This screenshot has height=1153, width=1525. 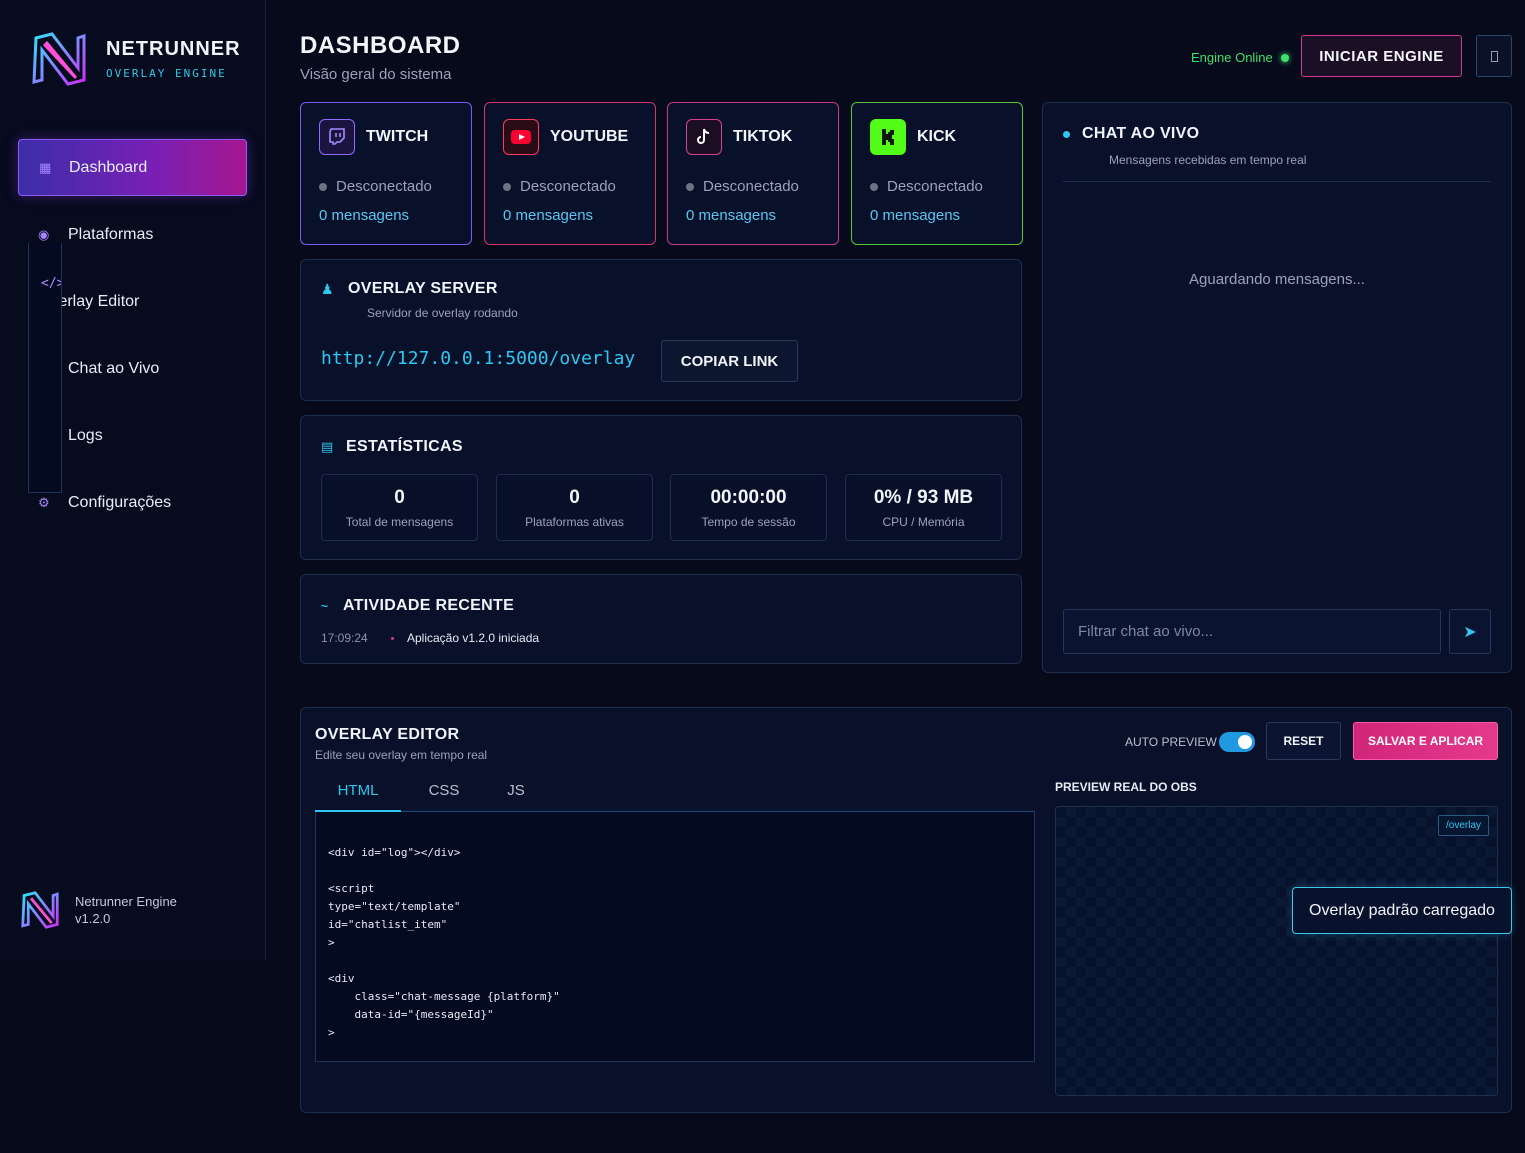 I want to click on preview-title: PREVIEW REAL DO OBS, so click(x=1126, y=787).